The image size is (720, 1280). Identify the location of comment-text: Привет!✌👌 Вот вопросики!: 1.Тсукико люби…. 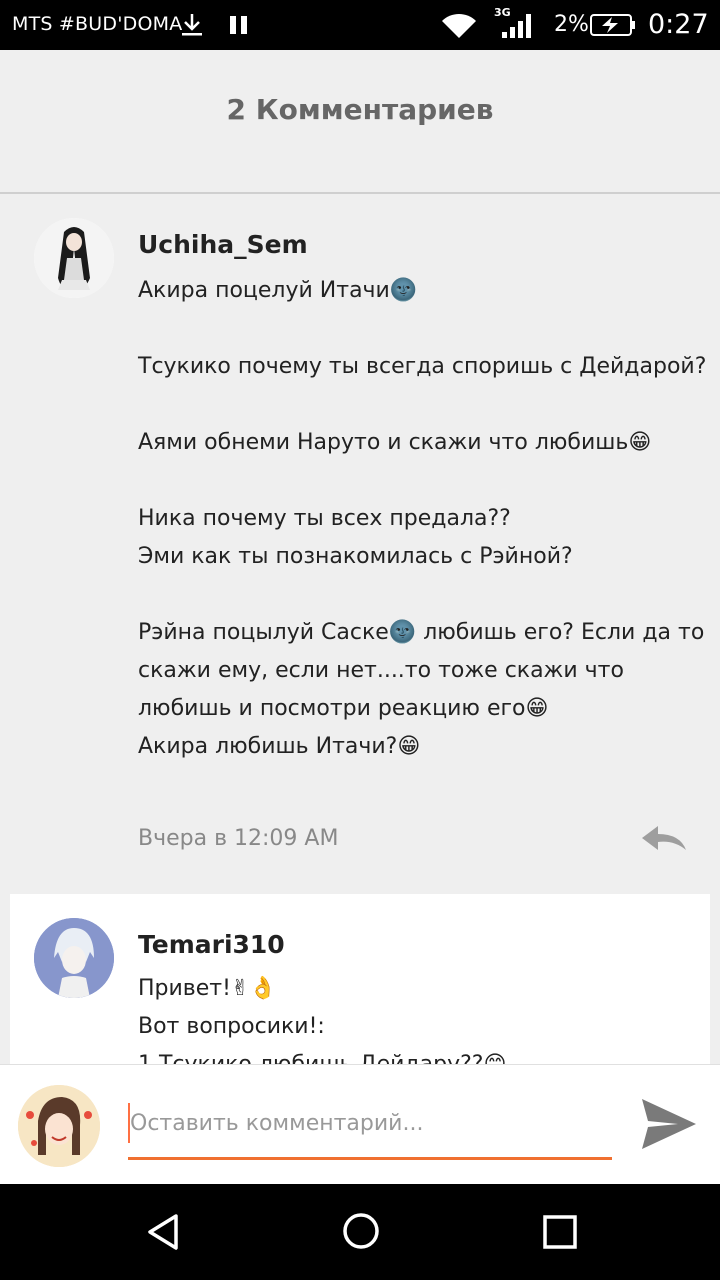
(322, 1020).